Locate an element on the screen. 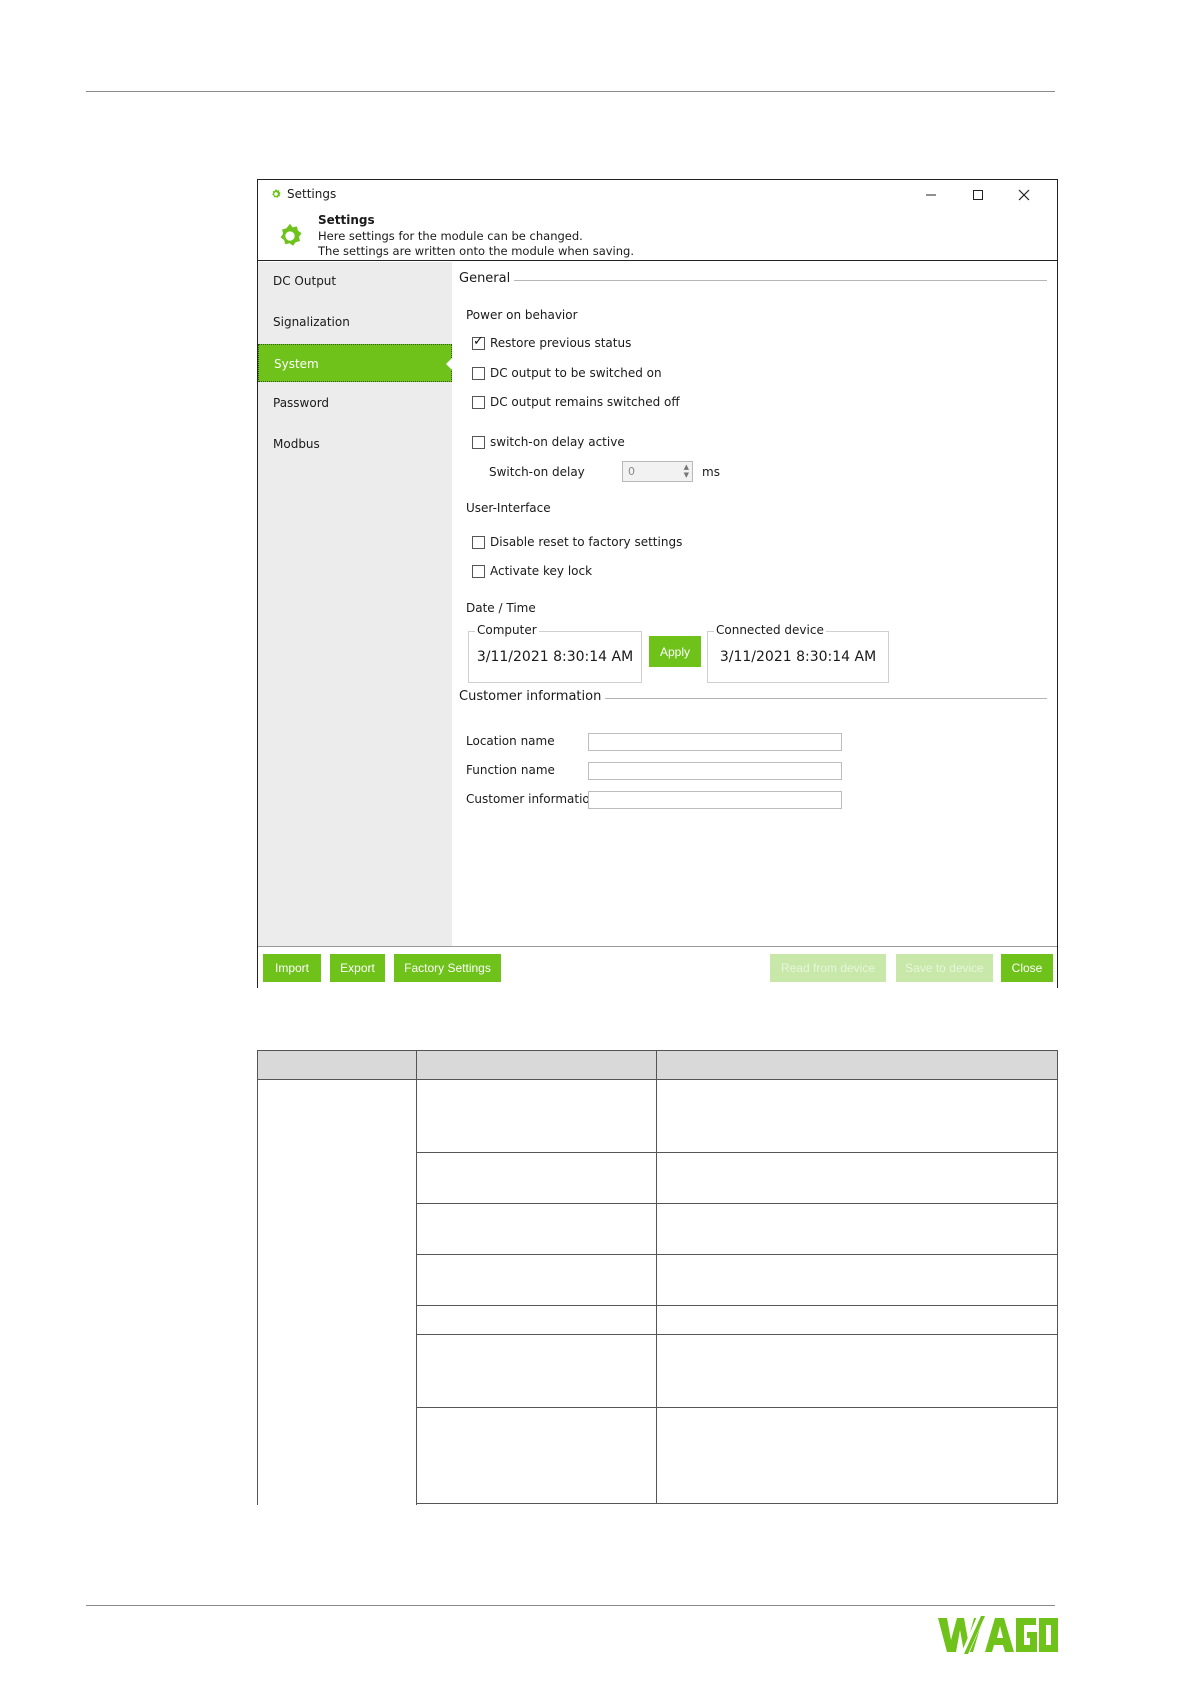 Image resolution: width=1191 pixels, height=1684 pixels. maximize-icon is located at coordinates (978, 195).